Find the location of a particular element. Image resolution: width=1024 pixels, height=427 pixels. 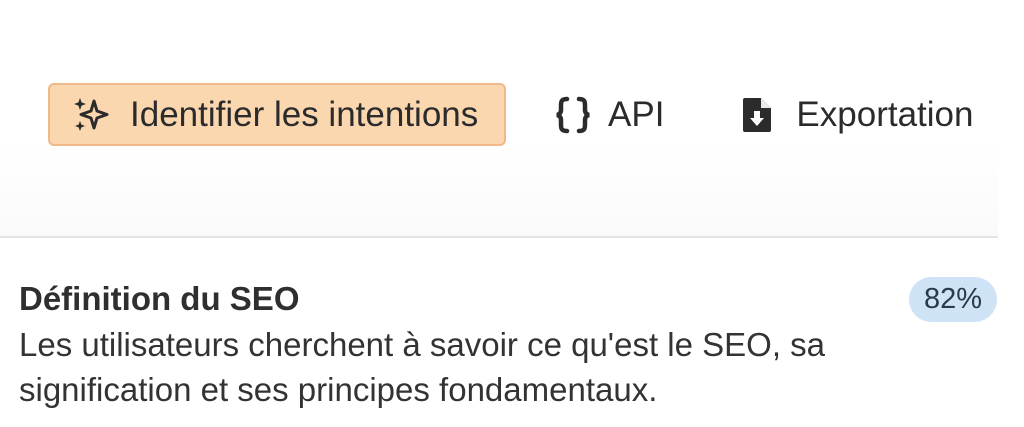

sparkles-icon is located at coordinates (92, 115).